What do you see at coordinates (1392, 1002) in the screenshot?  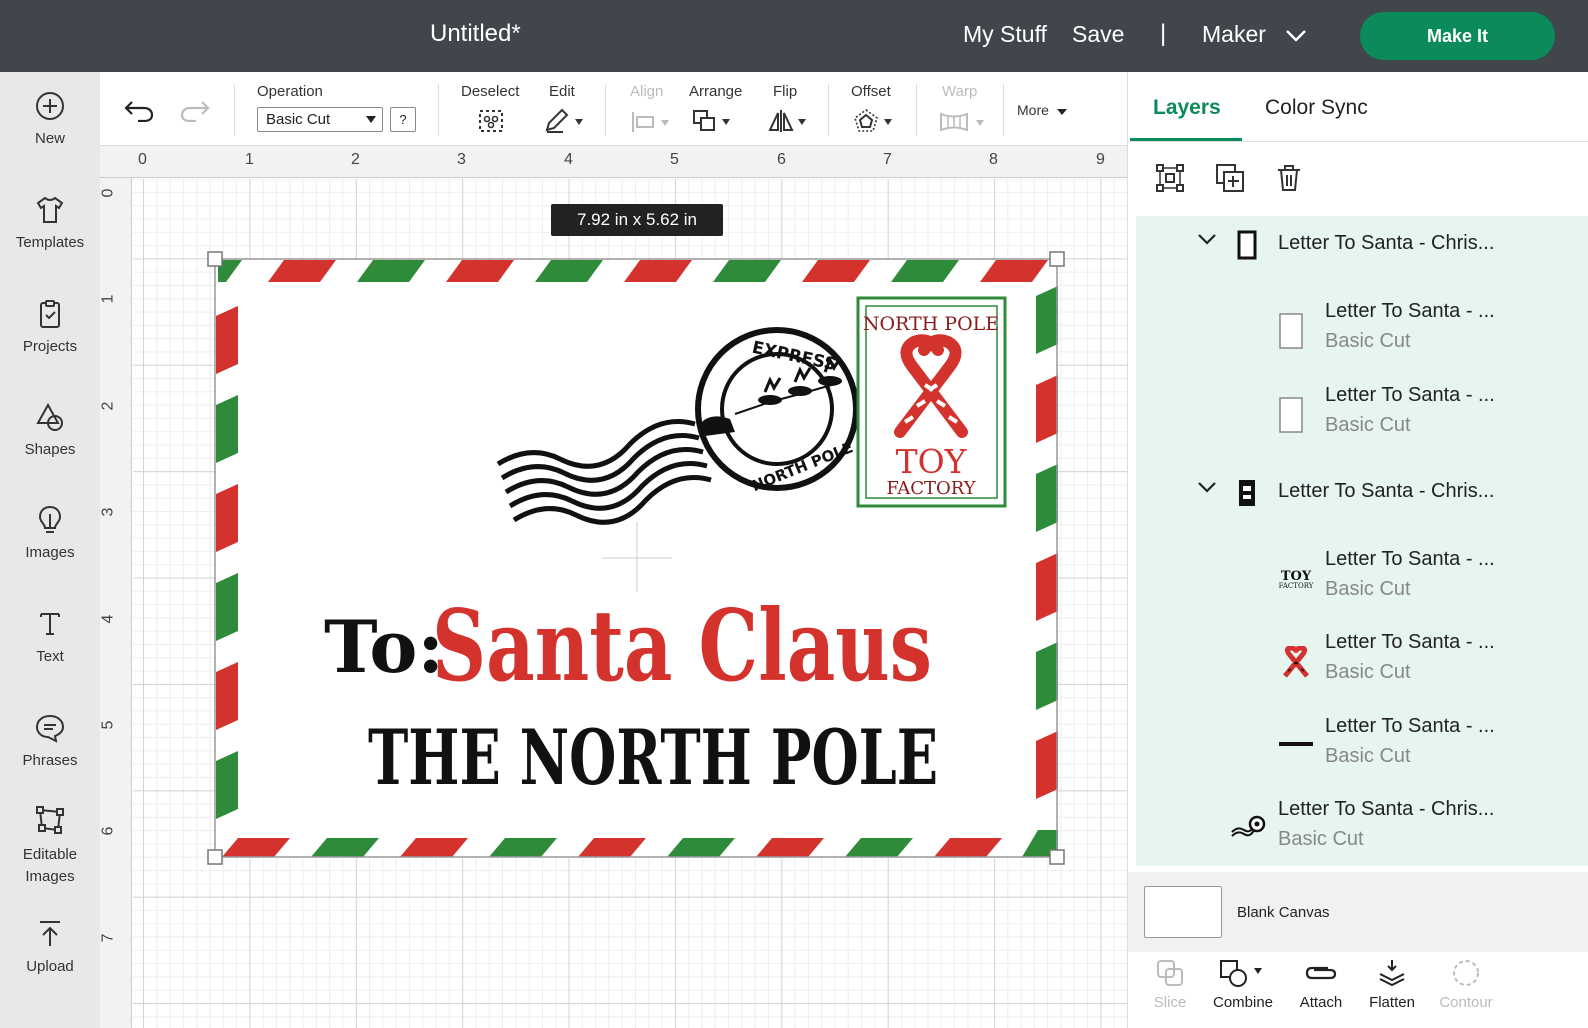 I see `flatten-label: Flatten` at bounding box center [1392, 1002].